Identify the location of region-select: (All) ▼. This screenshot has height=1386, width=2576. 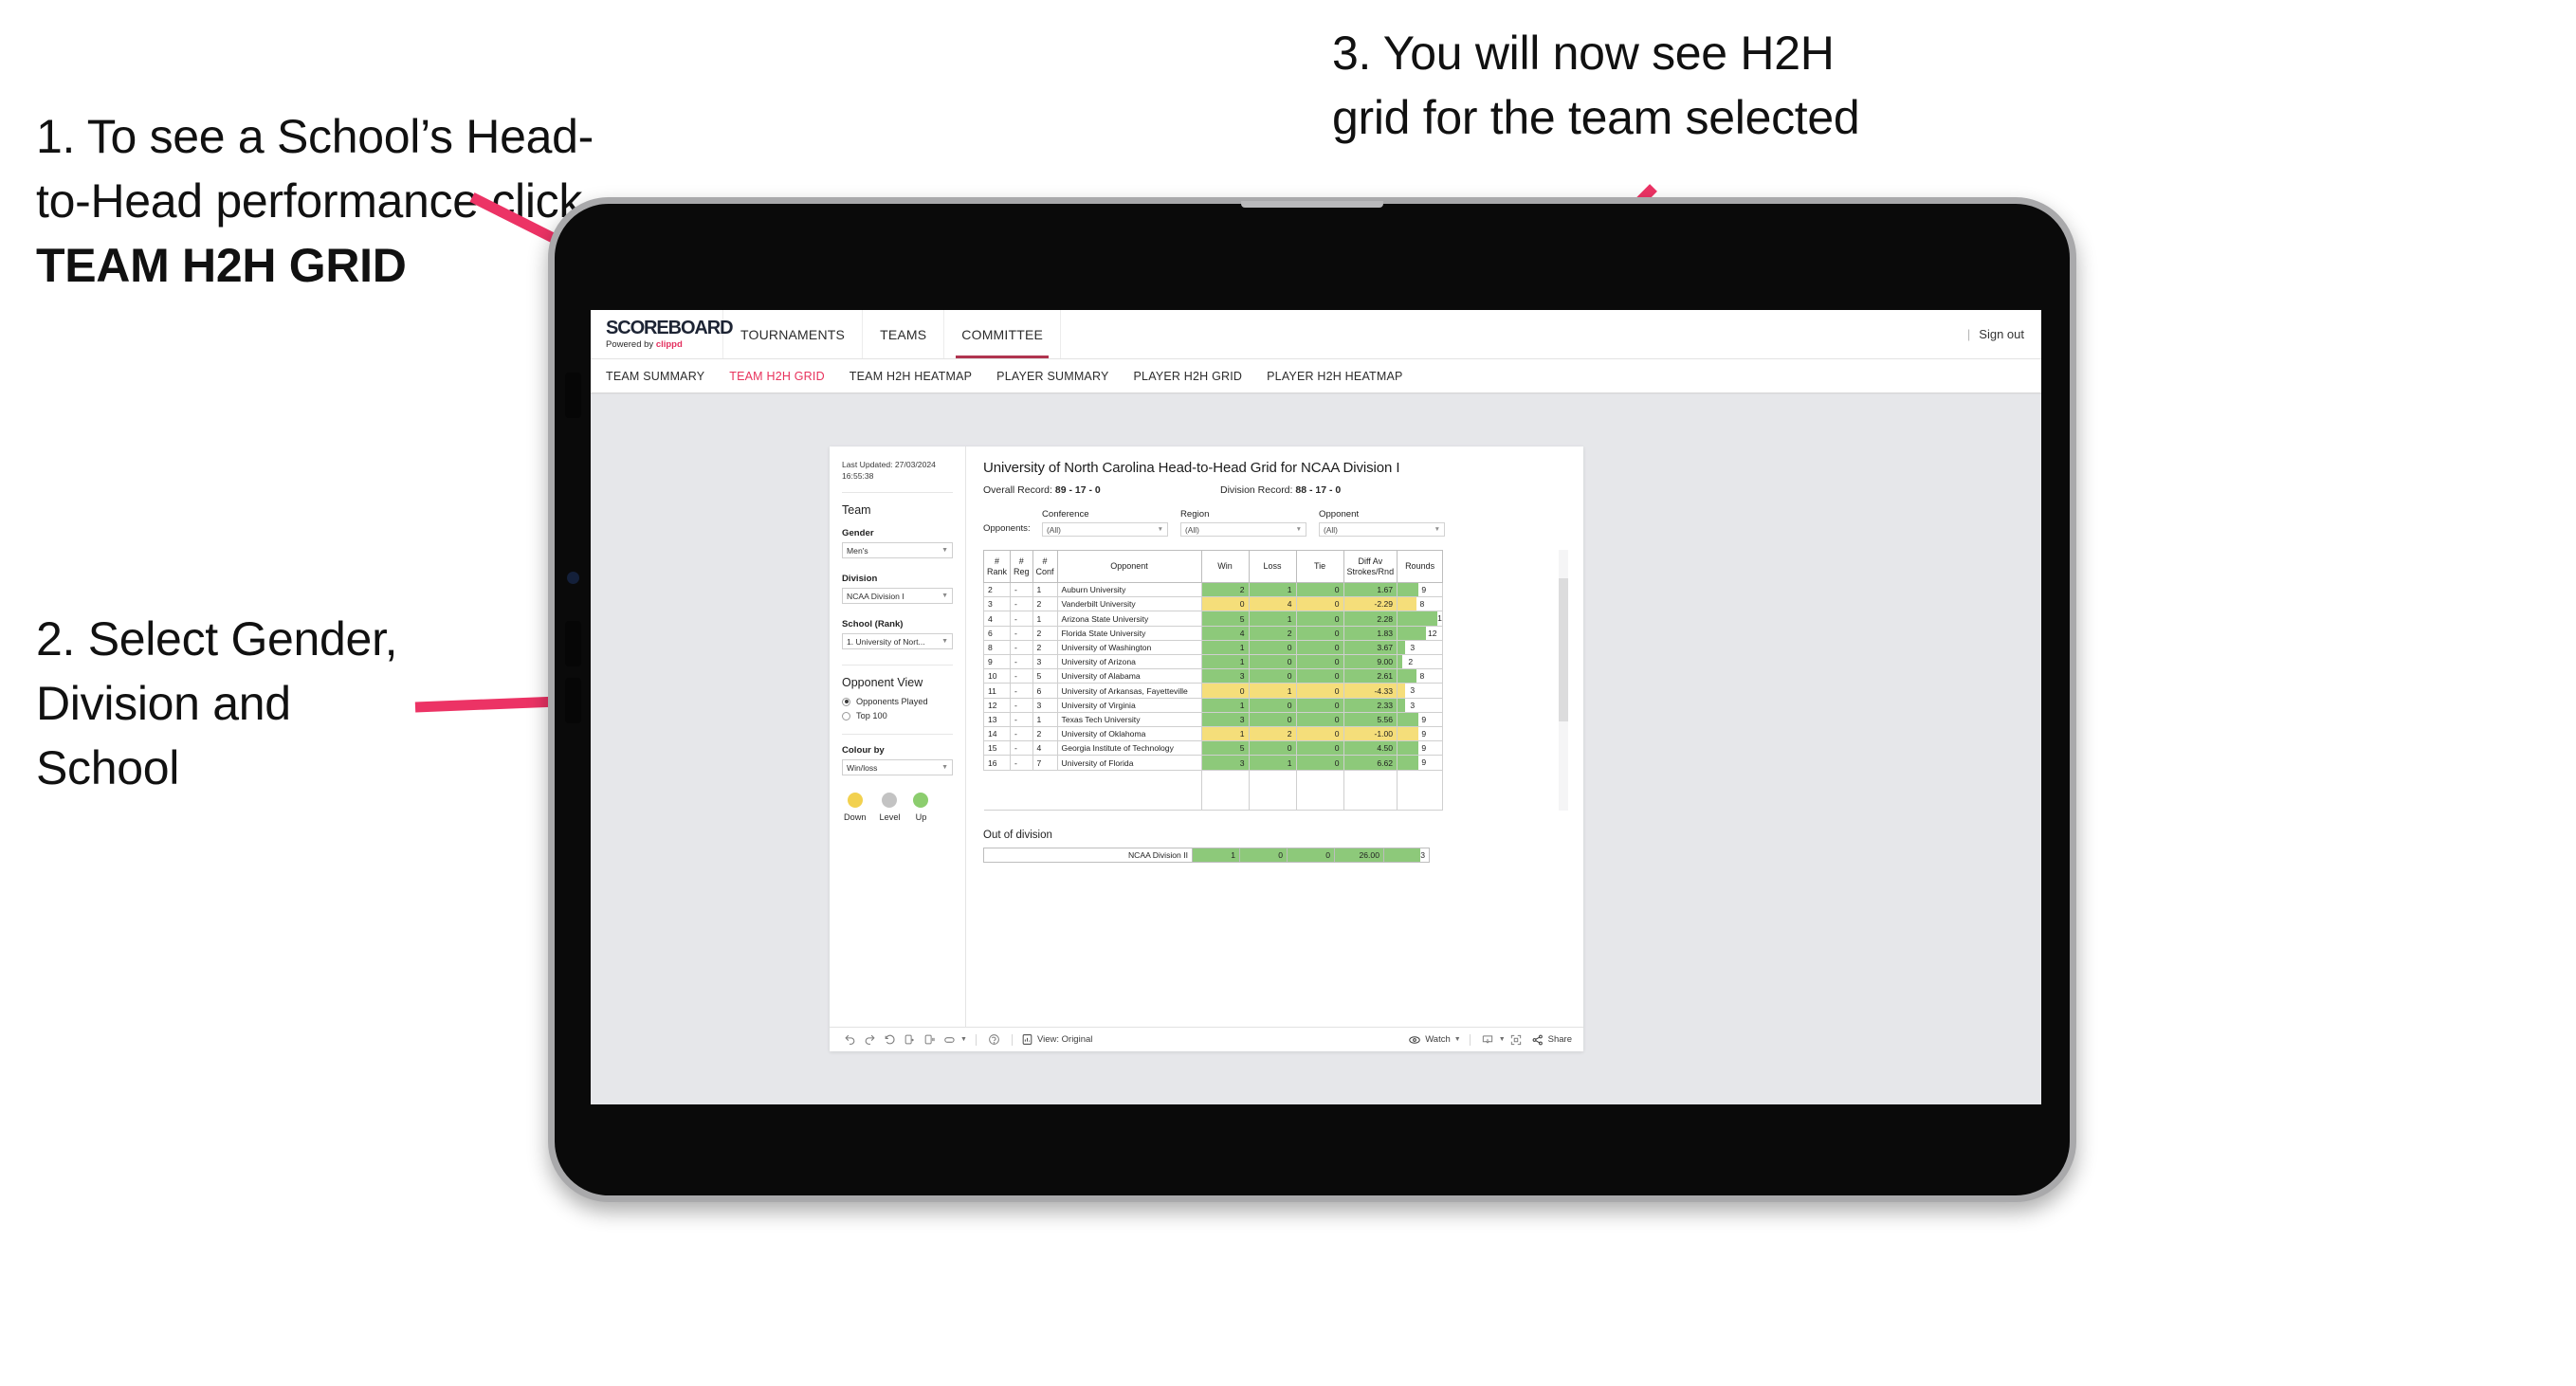
(1243, 529).